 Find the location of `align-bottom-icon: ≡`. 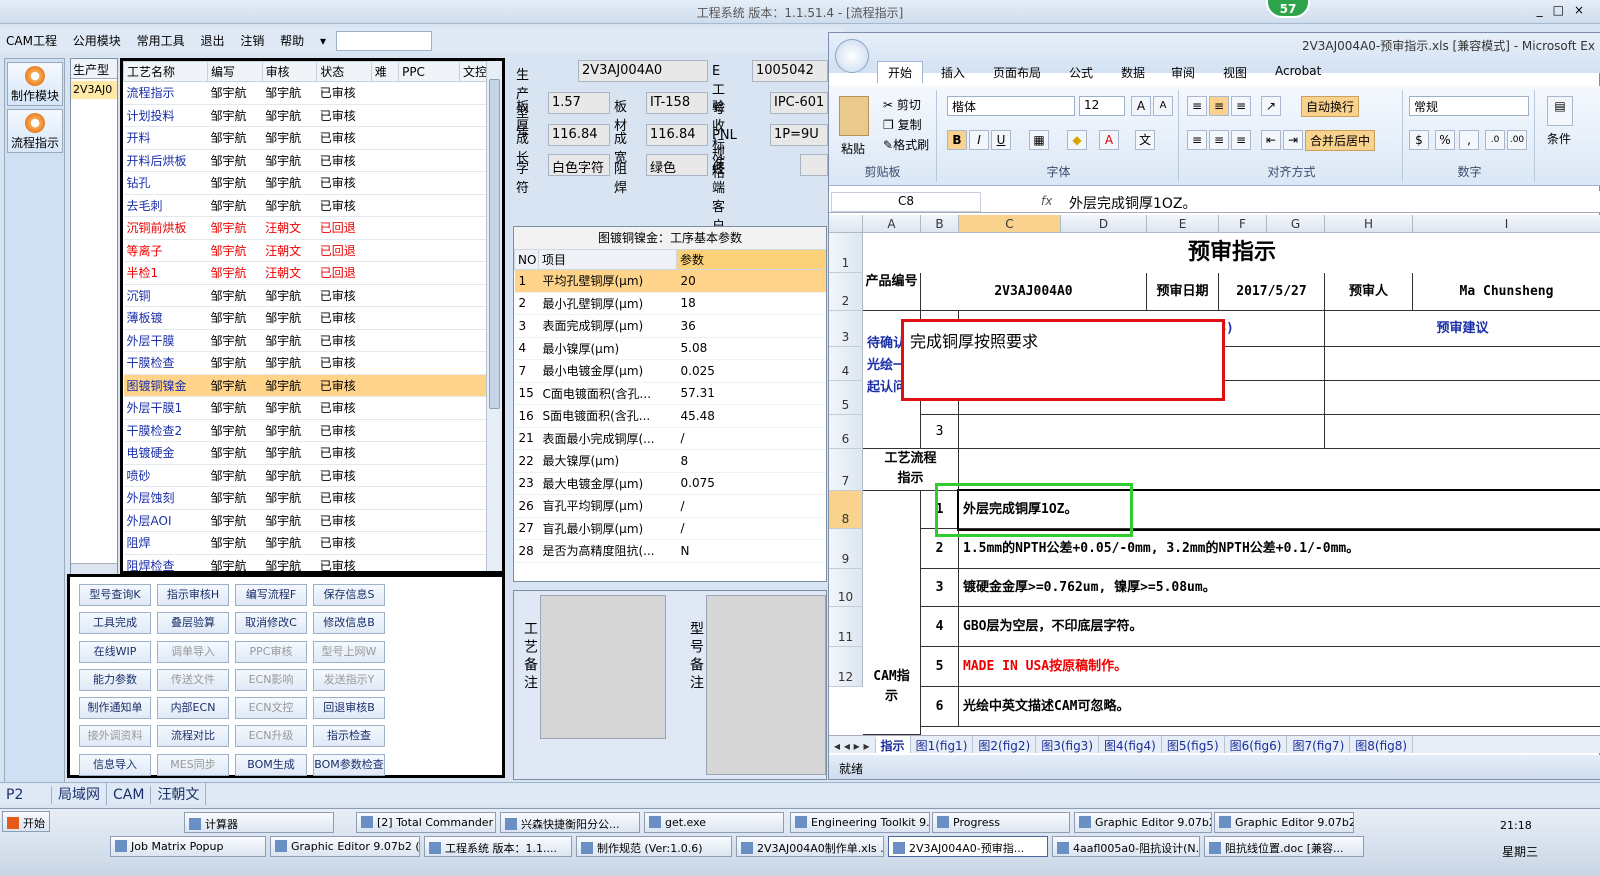

align-bottom-icon: ≡ is located at coordinates (1241, 106).